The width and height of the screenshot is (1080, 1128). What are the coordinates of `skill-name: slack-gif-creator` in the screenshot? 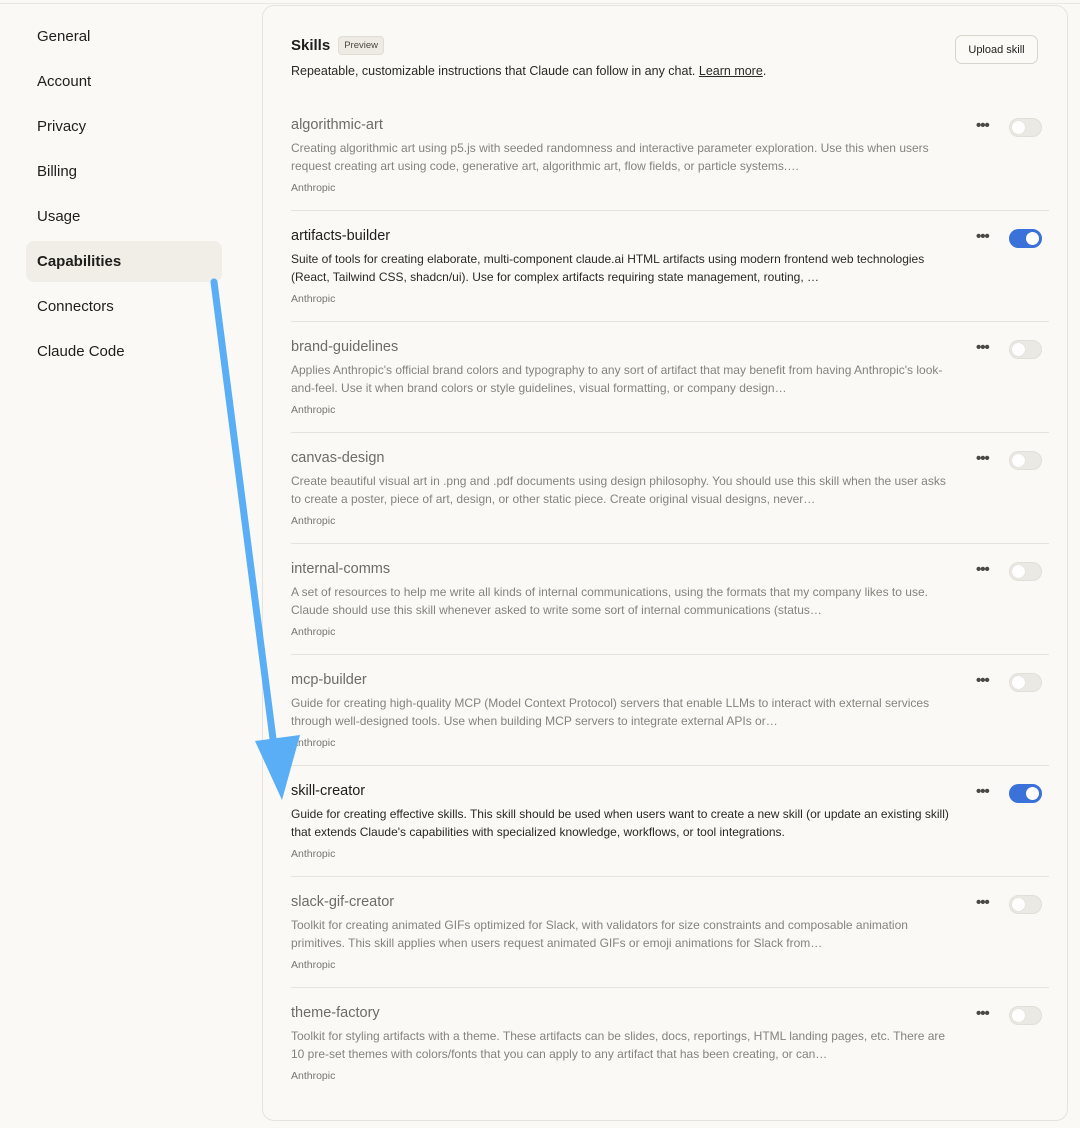 It's located at (342, 902).